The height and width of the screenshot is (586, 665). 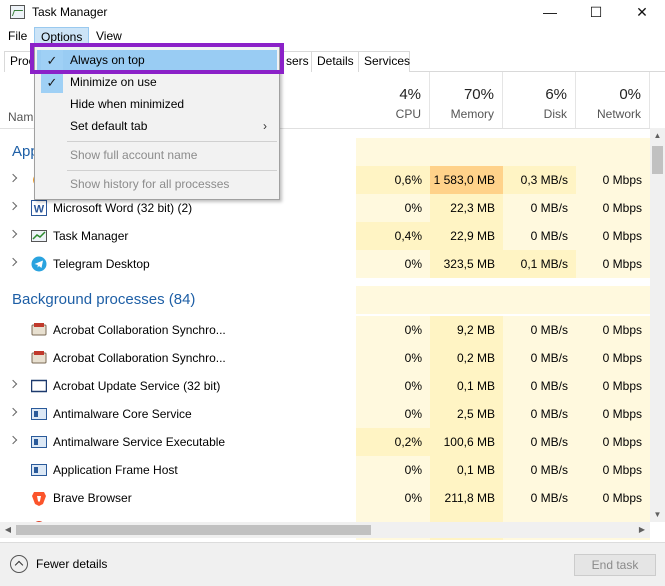 What do you see at coordinates (478, 94) in the screenshot?
I see `memory-total: 70%` at bounding box center [478, 94].